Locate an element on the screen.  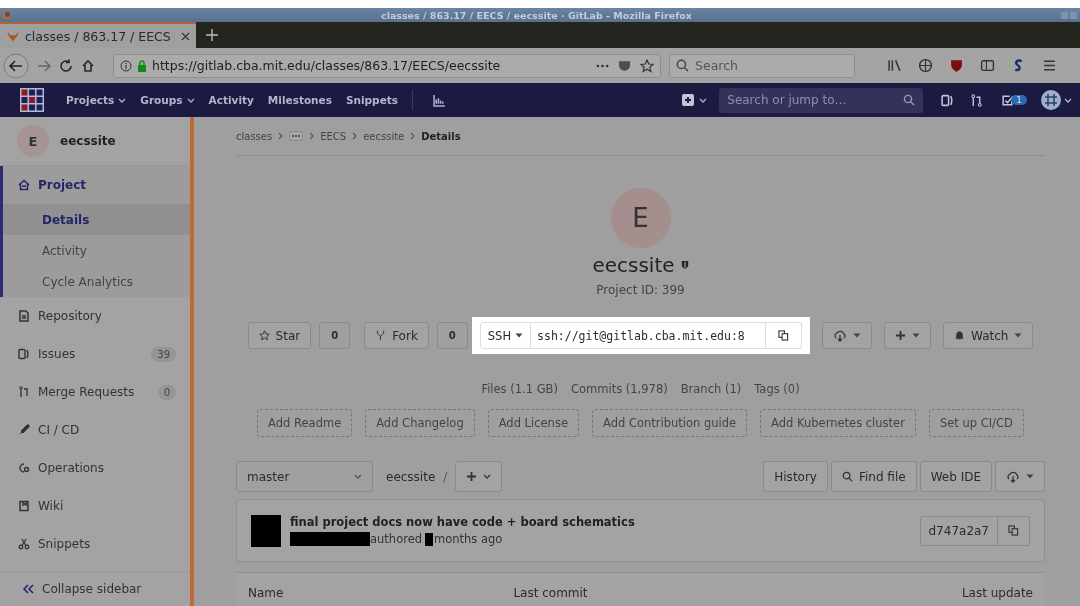
merge-request-icon is located at coordinates (977, 100).